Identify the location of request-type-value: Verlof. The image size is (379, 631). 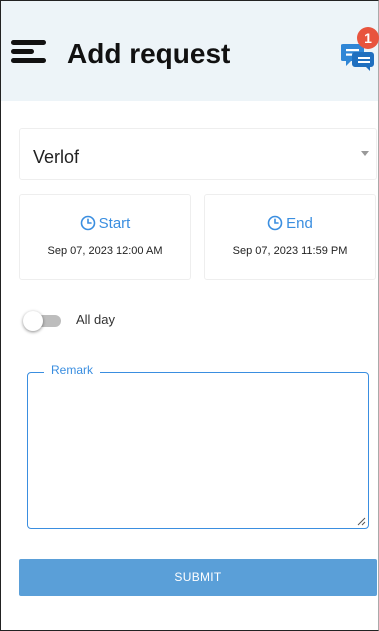
(56, 157).